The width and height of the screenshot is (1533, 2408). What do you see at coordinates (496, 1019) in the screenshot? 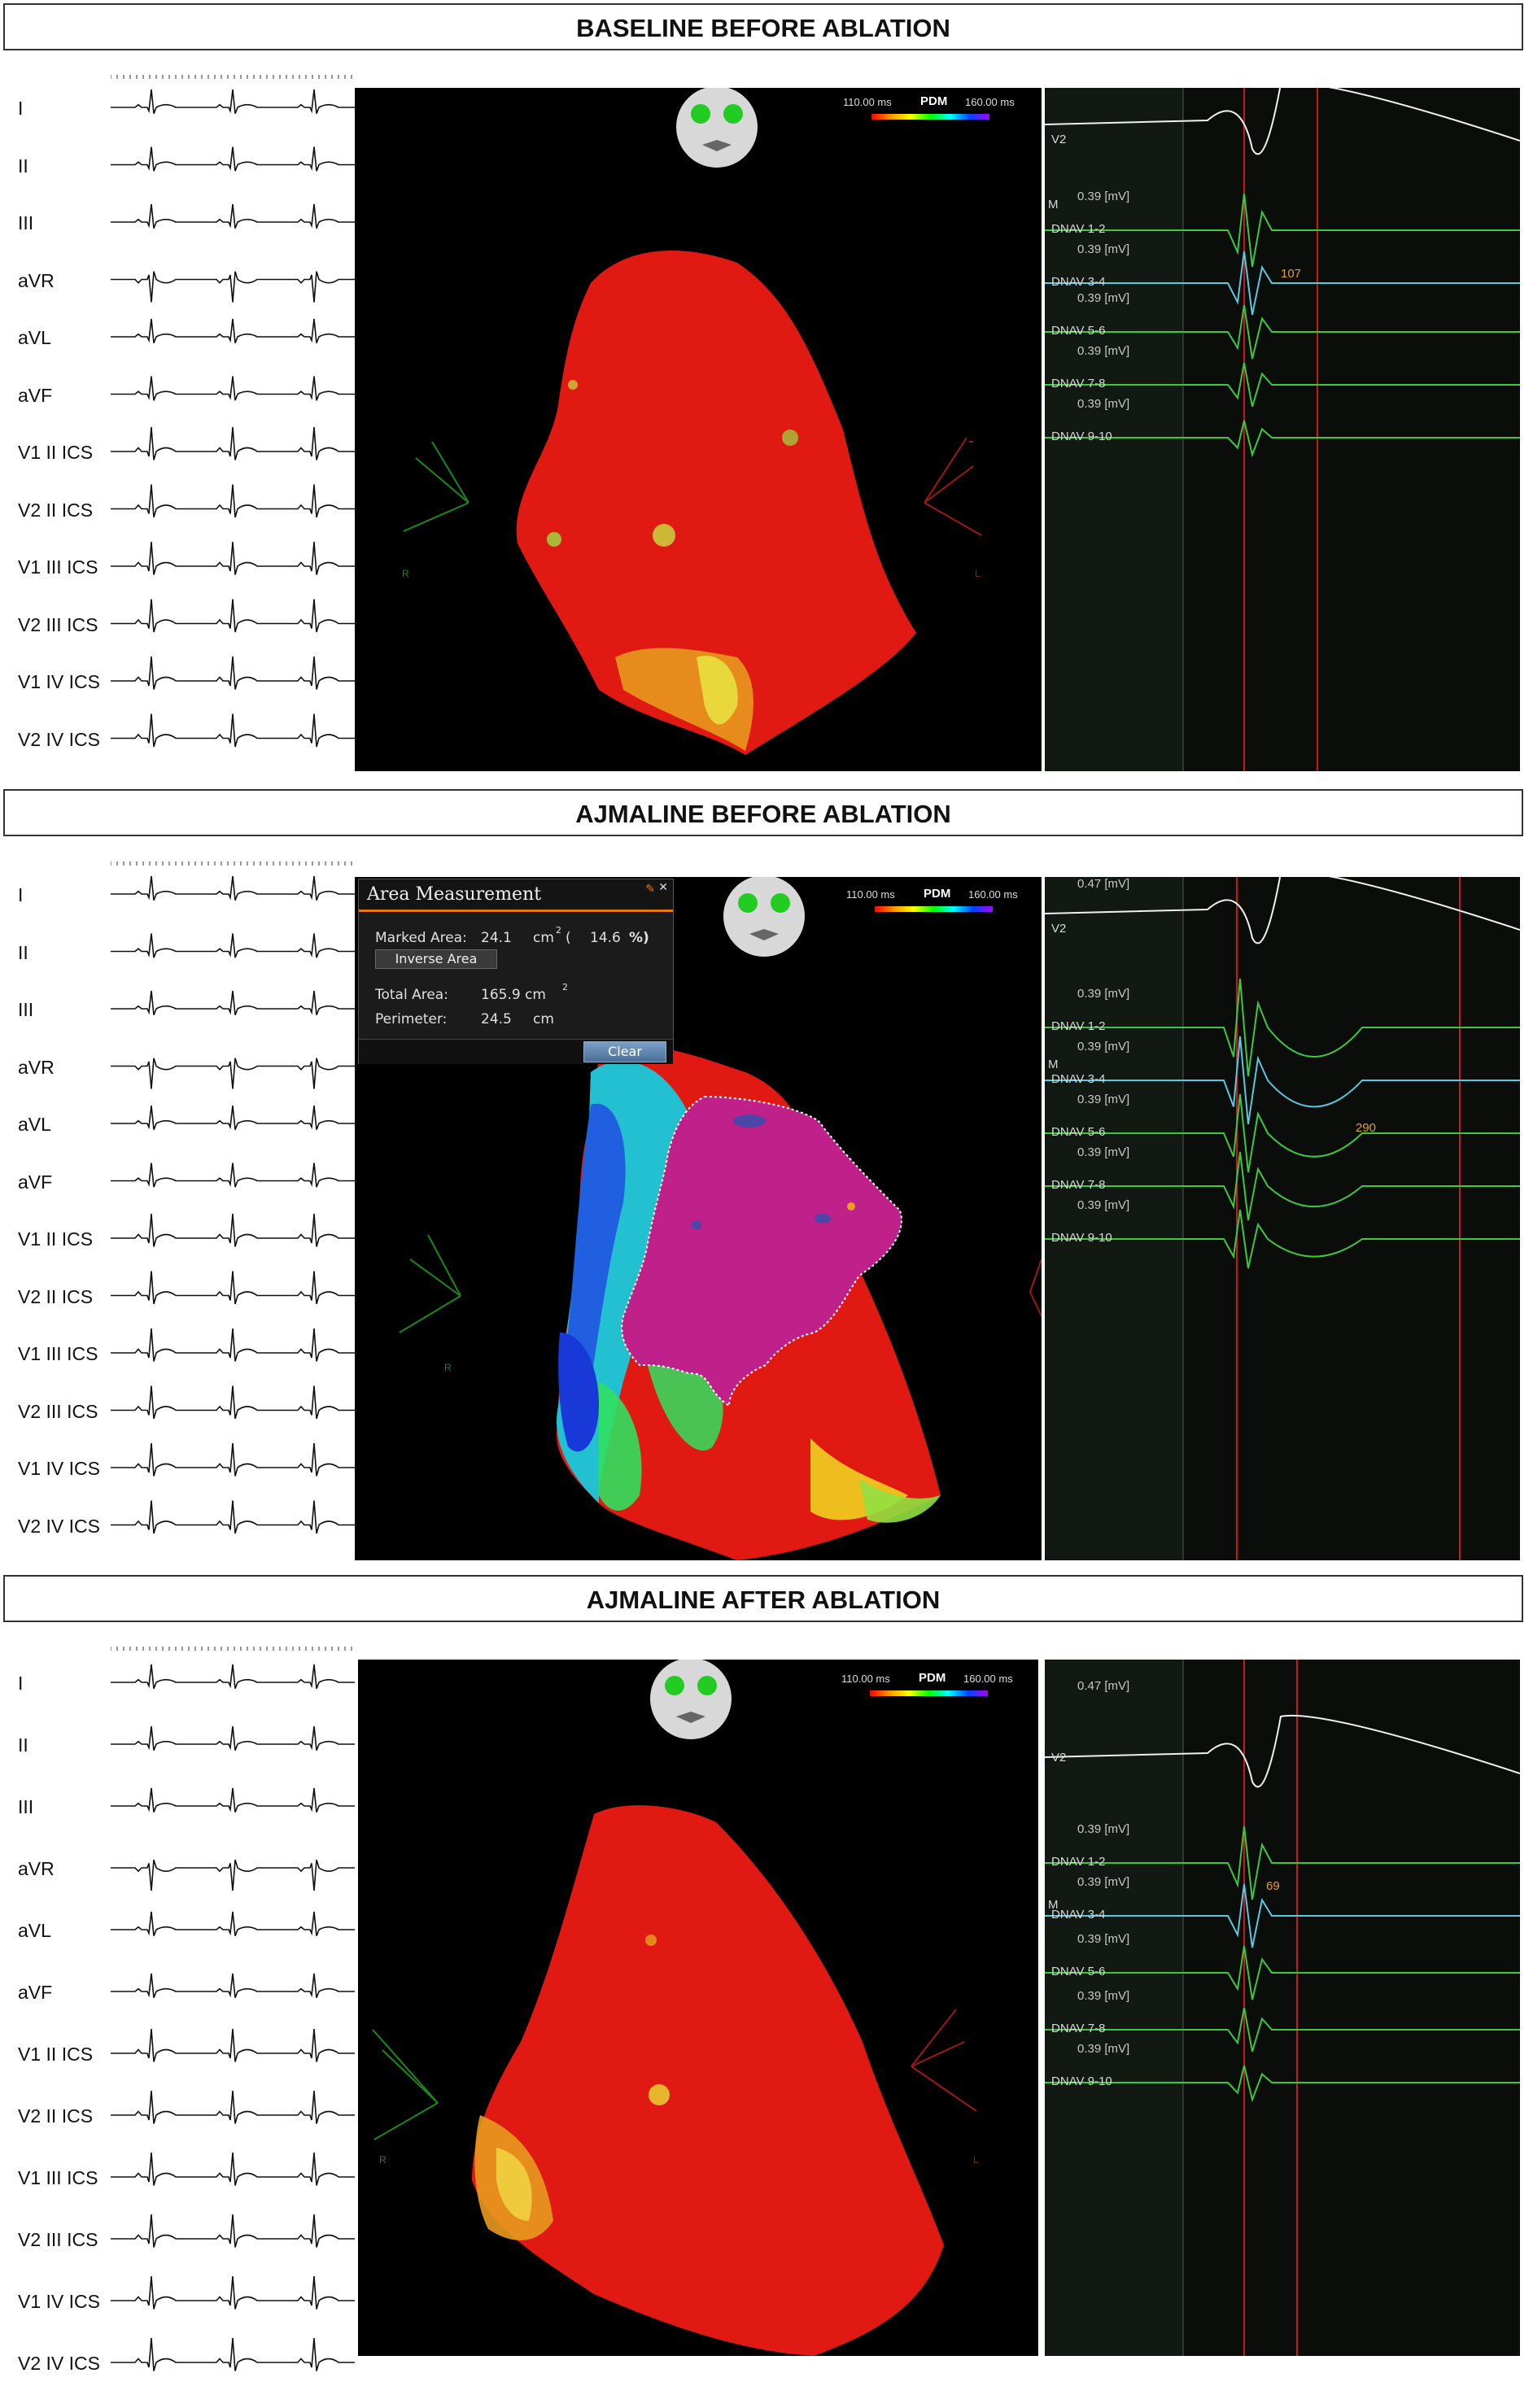
I see `perimeter-value: 24.5` at bounding box center [496, 1019].